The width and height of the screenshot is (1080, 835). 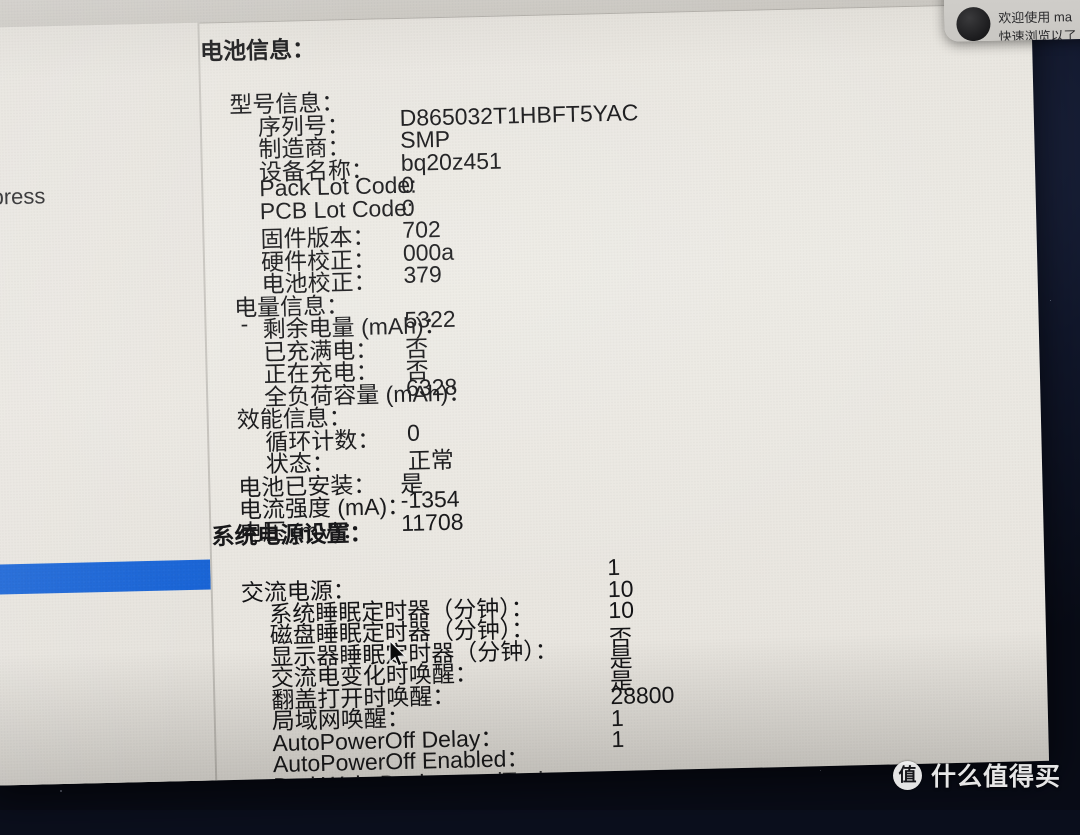 I want to click on notification-line-2: 快速浏览以了, so click(x=1037, y=35).